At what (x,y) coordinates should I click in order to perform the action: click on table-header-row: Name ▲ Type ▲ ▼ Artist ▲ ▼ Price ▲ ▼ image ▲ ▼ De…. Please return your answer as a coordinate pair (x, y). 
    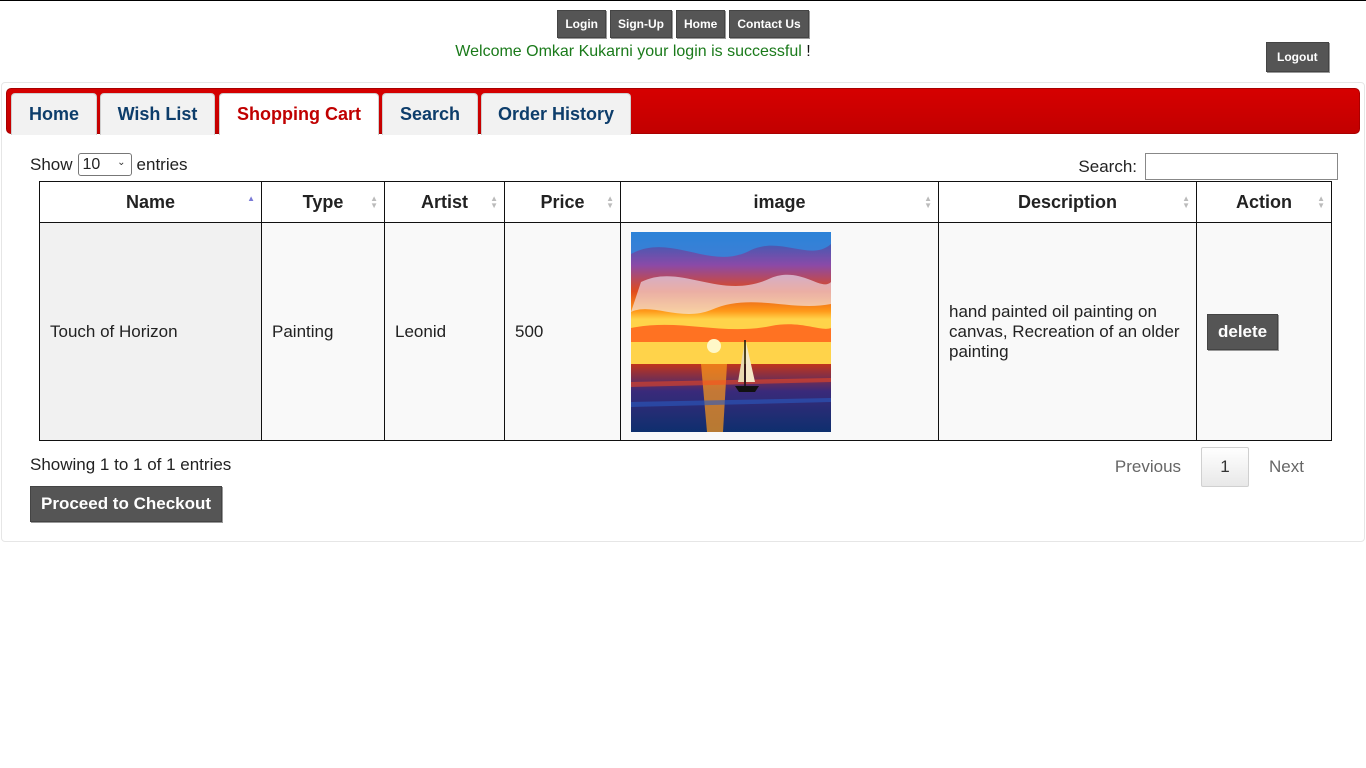
    Looking at the image, I should click on (685, 202).